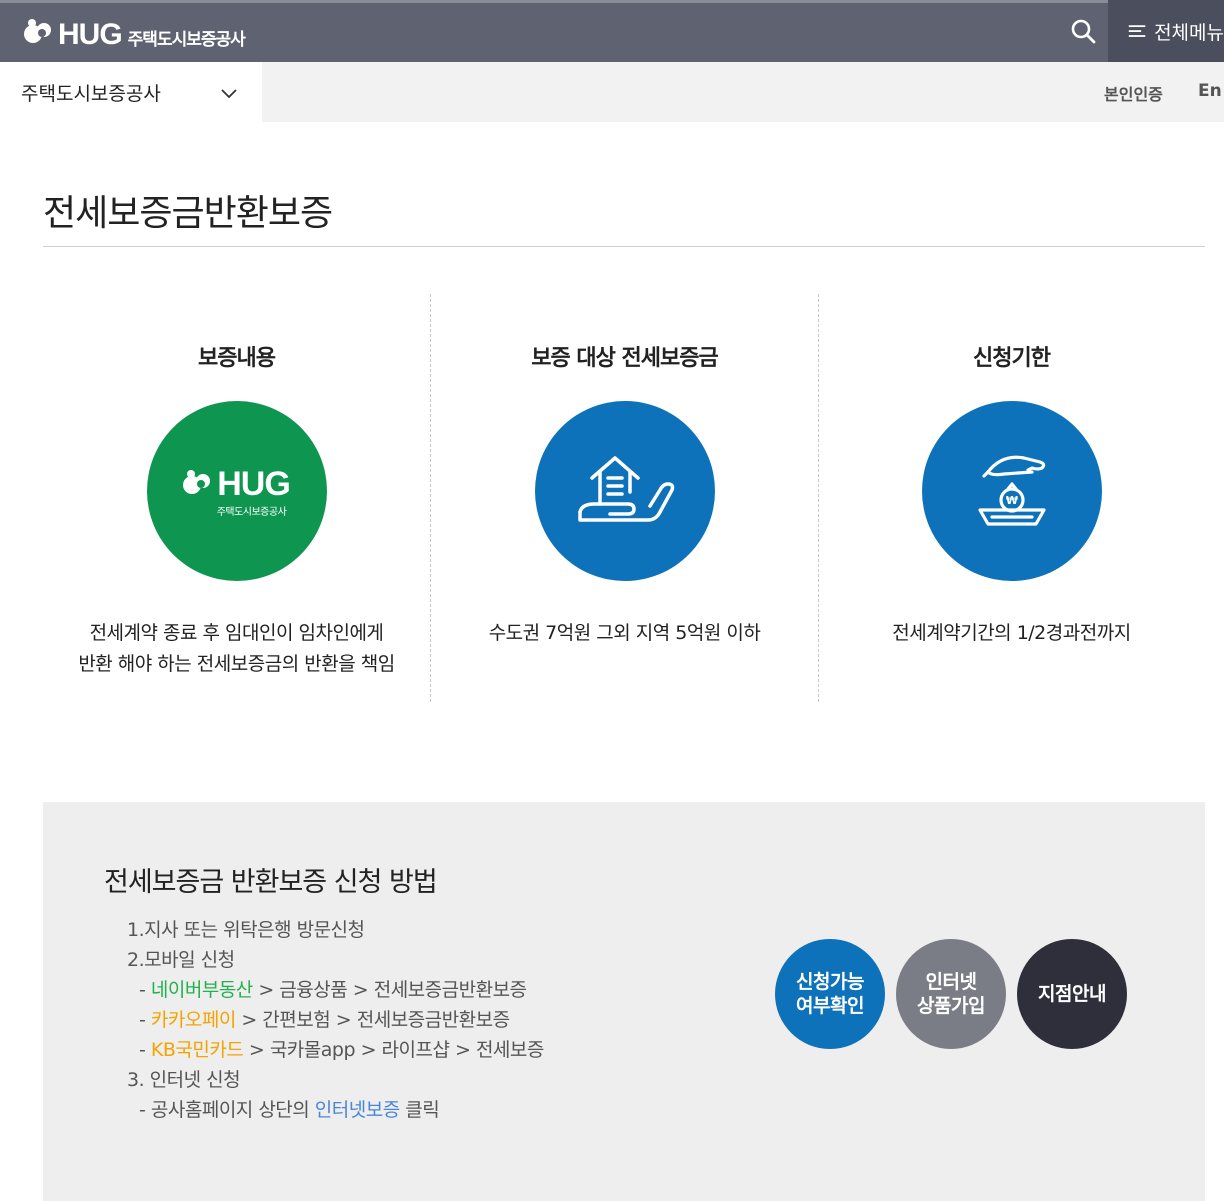 The image size is (1224, 1201). I want to click on desc-line: 전세계약 종료 후 임대인이 임차인에게, so click(236, 633).